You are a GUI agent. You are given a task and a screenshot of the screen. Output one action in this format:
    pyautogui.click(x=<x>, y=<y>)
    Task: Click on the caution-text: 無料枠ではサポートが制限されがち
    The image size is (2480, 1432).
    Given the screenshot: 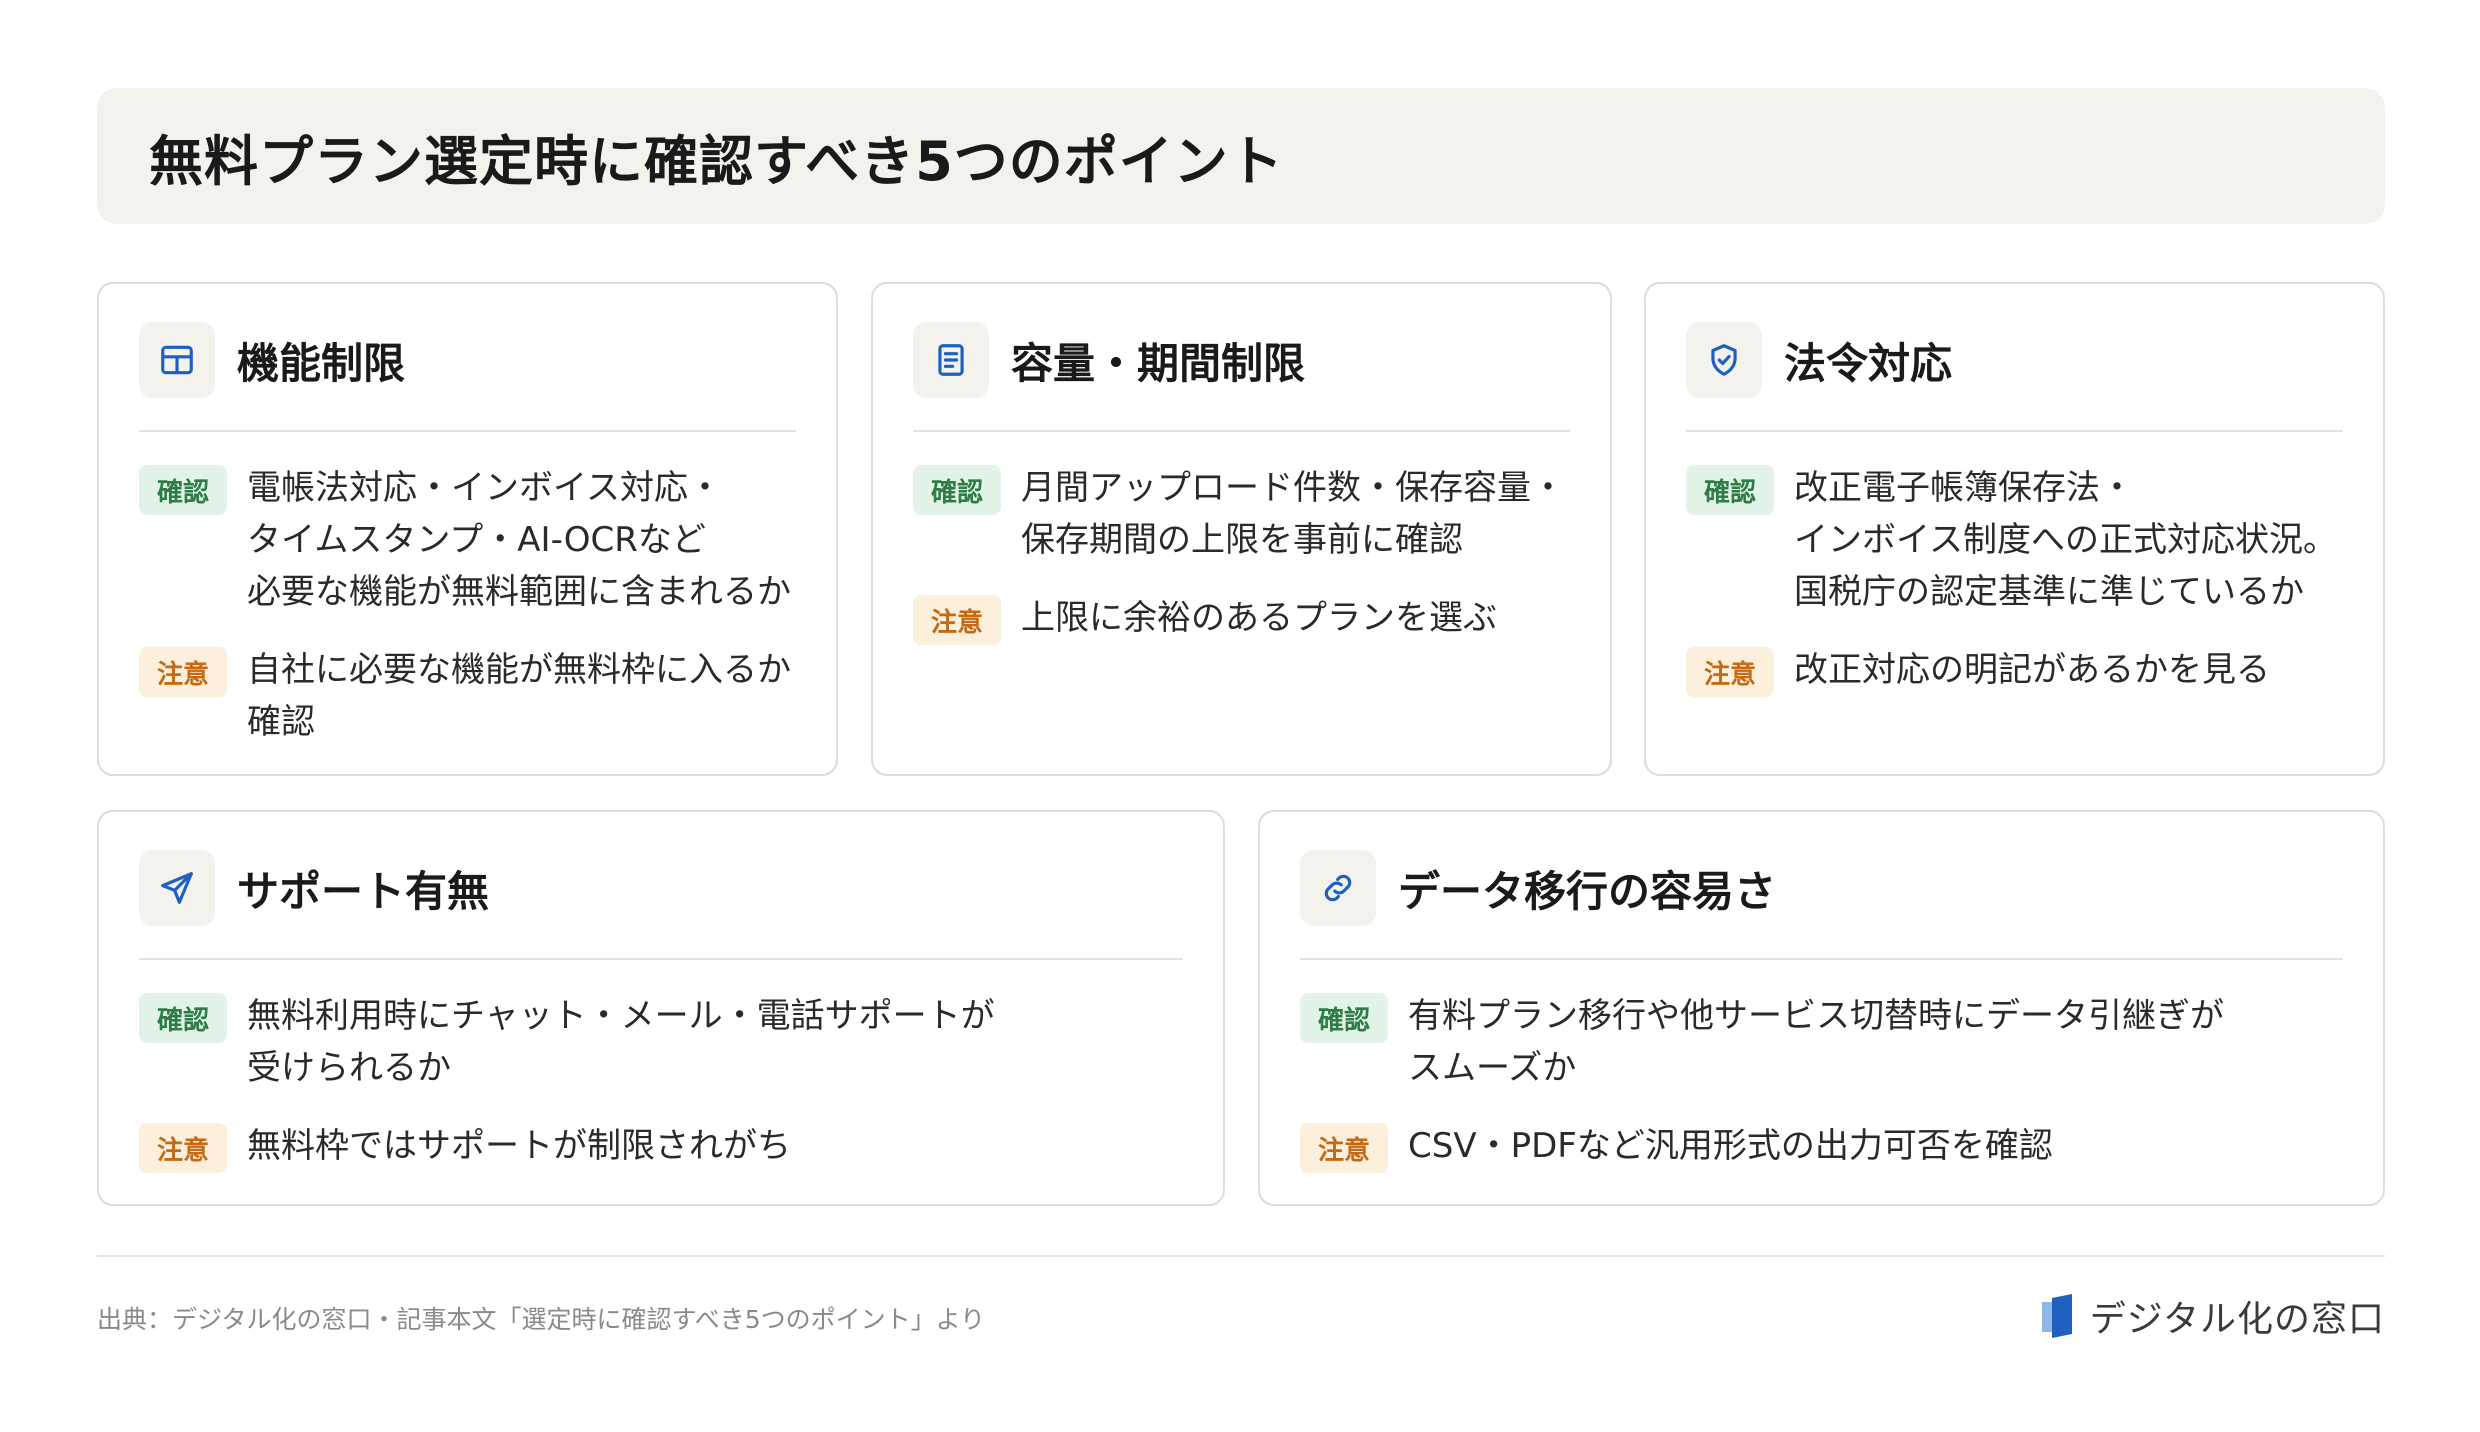 What is the action you would take?
    pyautogui.click(x=519, y=1146)
    